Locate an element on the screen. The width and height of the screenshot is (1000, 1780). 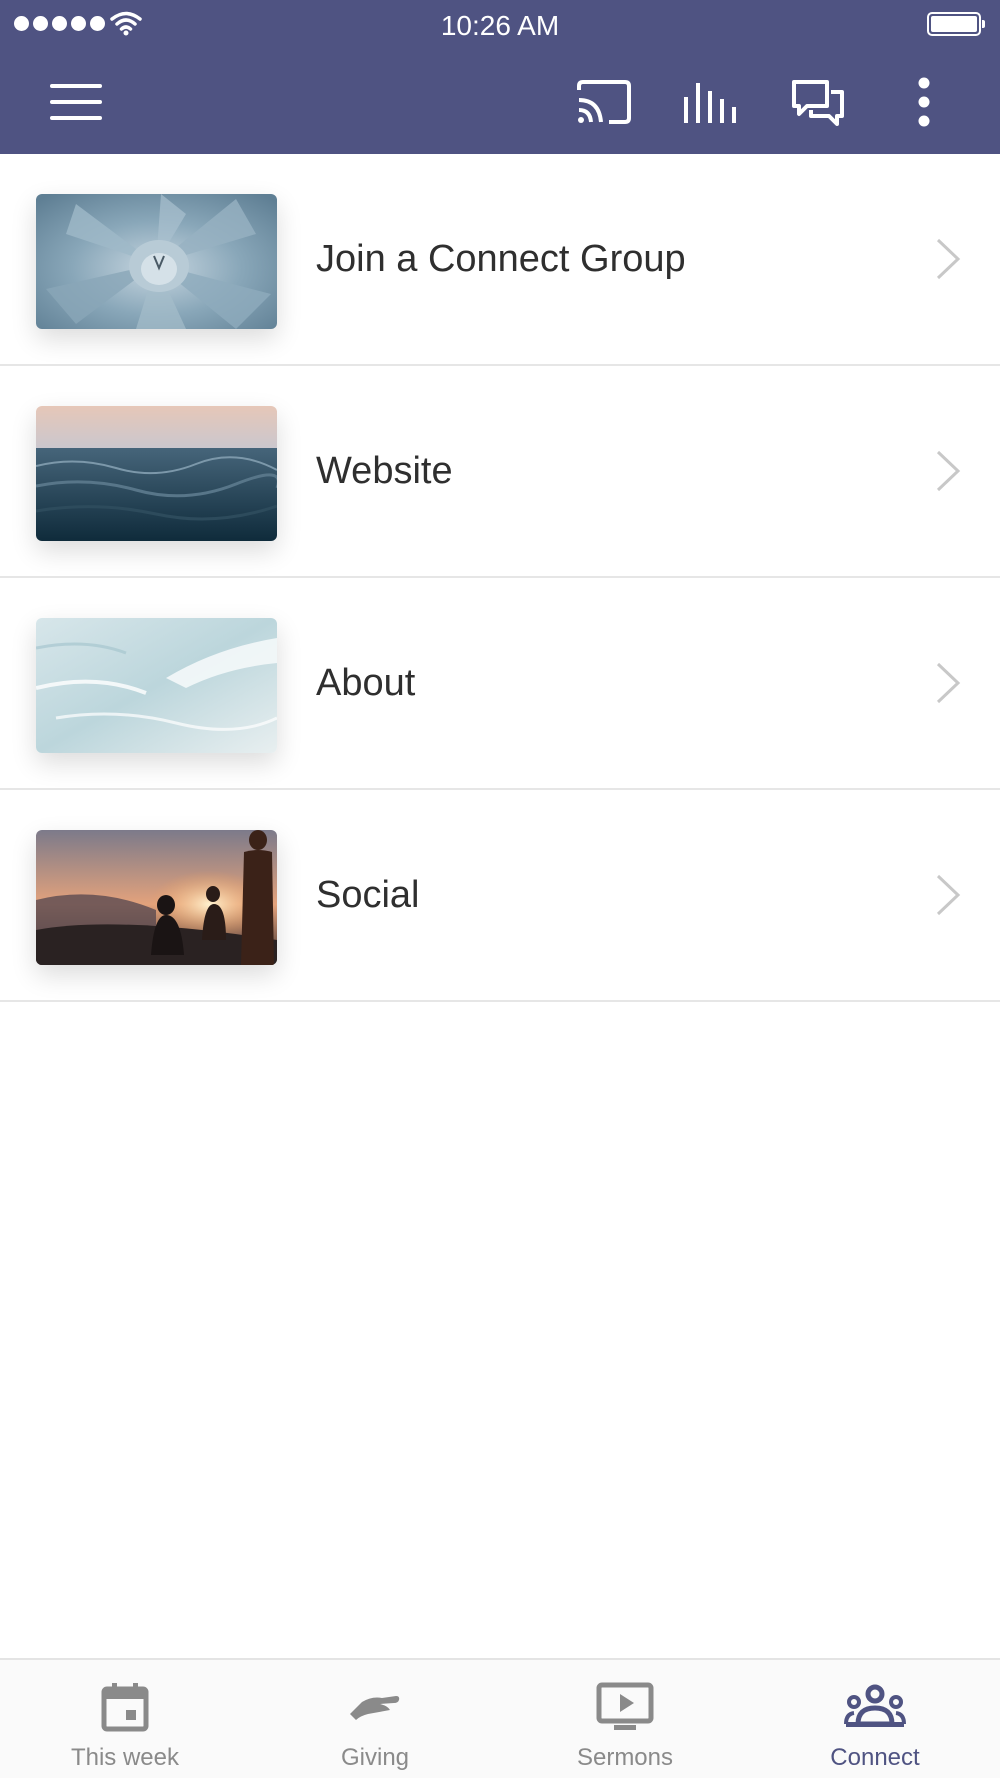
tab-sermons: Sermons is located at coordinates (625, 1720).